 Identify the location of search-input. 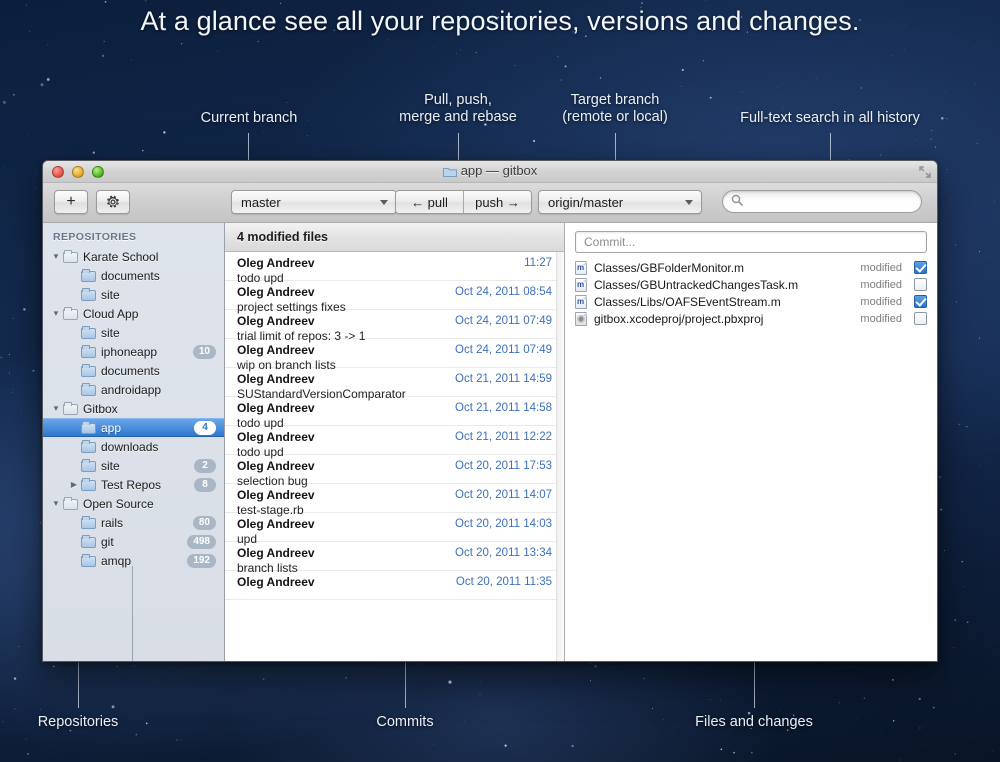
(828, 201).